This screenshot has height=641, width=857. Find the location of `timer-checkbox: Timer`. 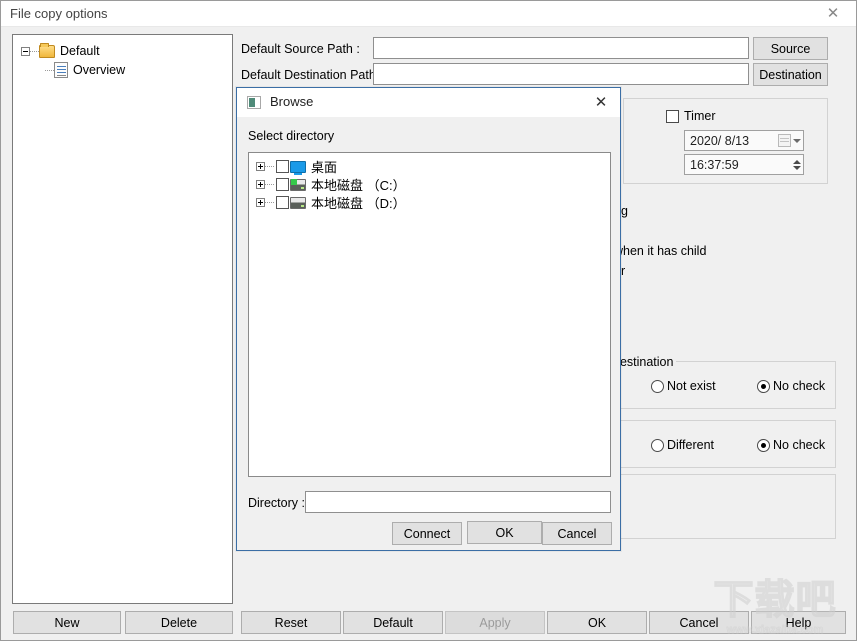

timer-checkbox: Timer is located at coordinates (690, 116).